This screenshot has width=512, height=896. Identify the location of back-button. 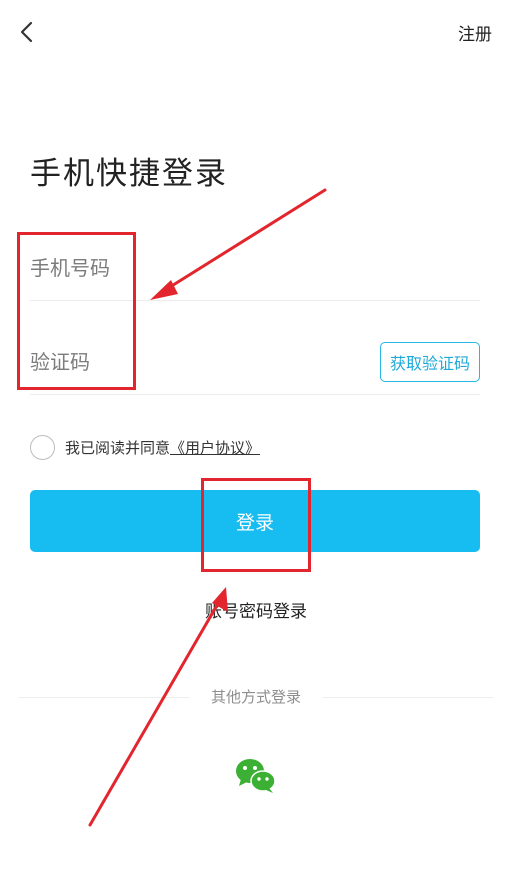
(26, 32).